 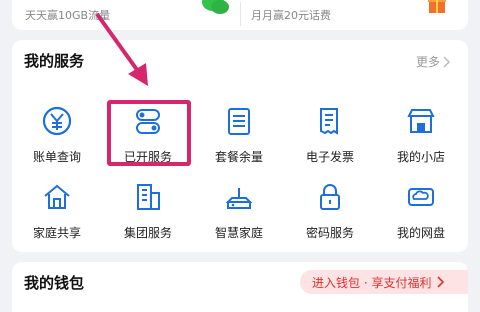 I want to click on service-smart-home: 智慧家庭, so click(x=239, y=210).